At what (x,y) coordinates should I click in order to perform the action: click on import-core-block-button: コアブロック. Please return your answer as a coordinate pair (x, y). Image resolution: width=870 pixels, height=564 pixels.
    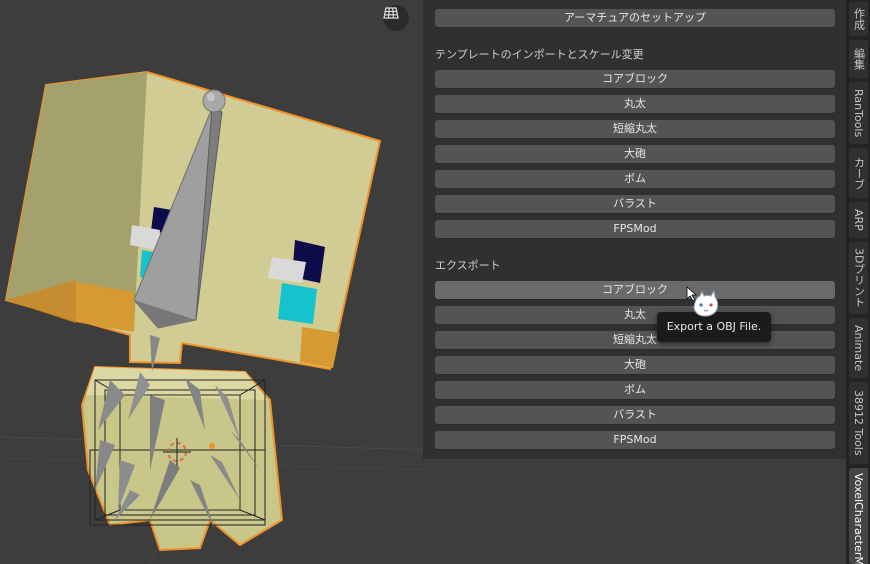
    Looking at the image, I should click on (635, 79).